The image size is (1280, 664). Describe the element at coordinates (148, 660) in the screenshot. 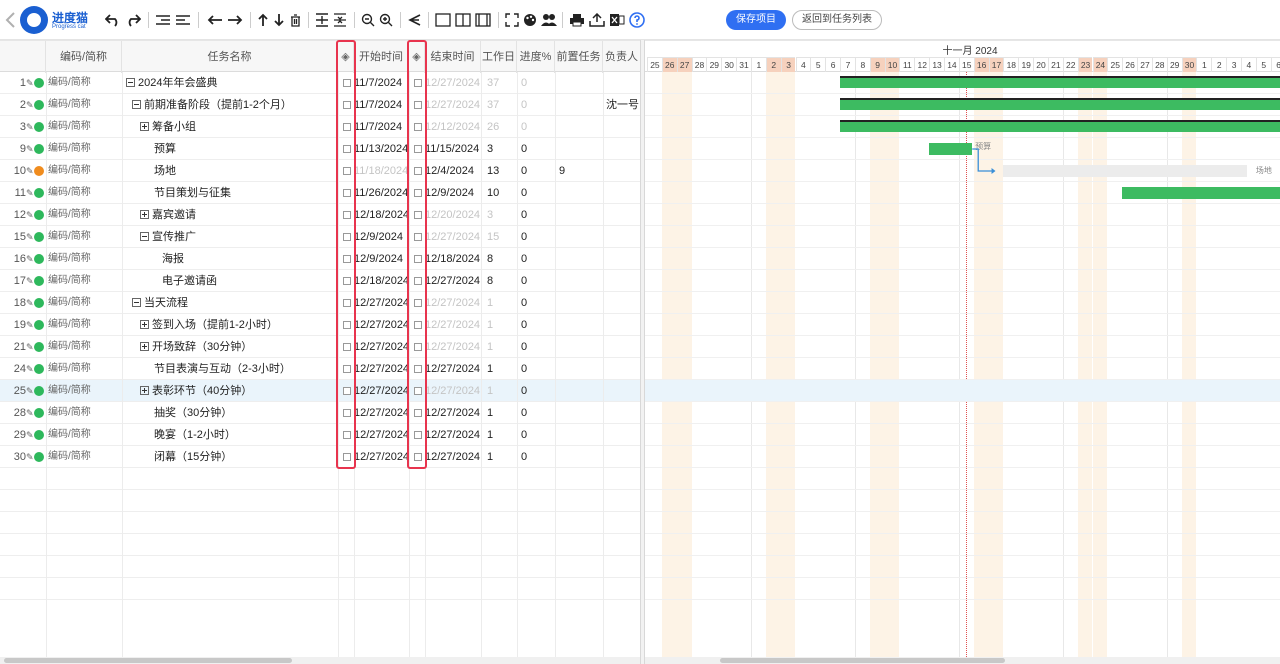

I see `grid-scroll-thumb` at that location.